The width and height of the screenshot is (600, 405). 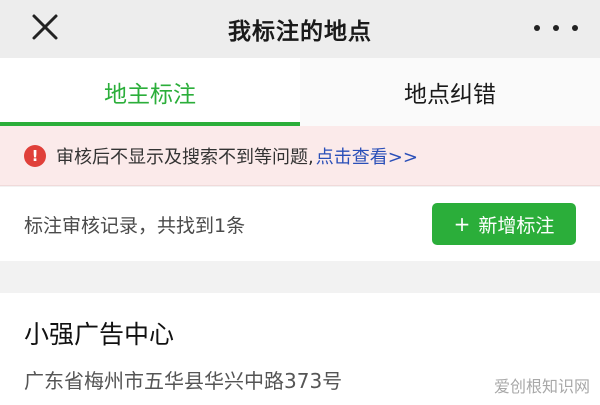 I want to click on notice-banner: ! 审核后不显示及搜索不到等问题, 点击查看>>, so click(x=300, y=156).